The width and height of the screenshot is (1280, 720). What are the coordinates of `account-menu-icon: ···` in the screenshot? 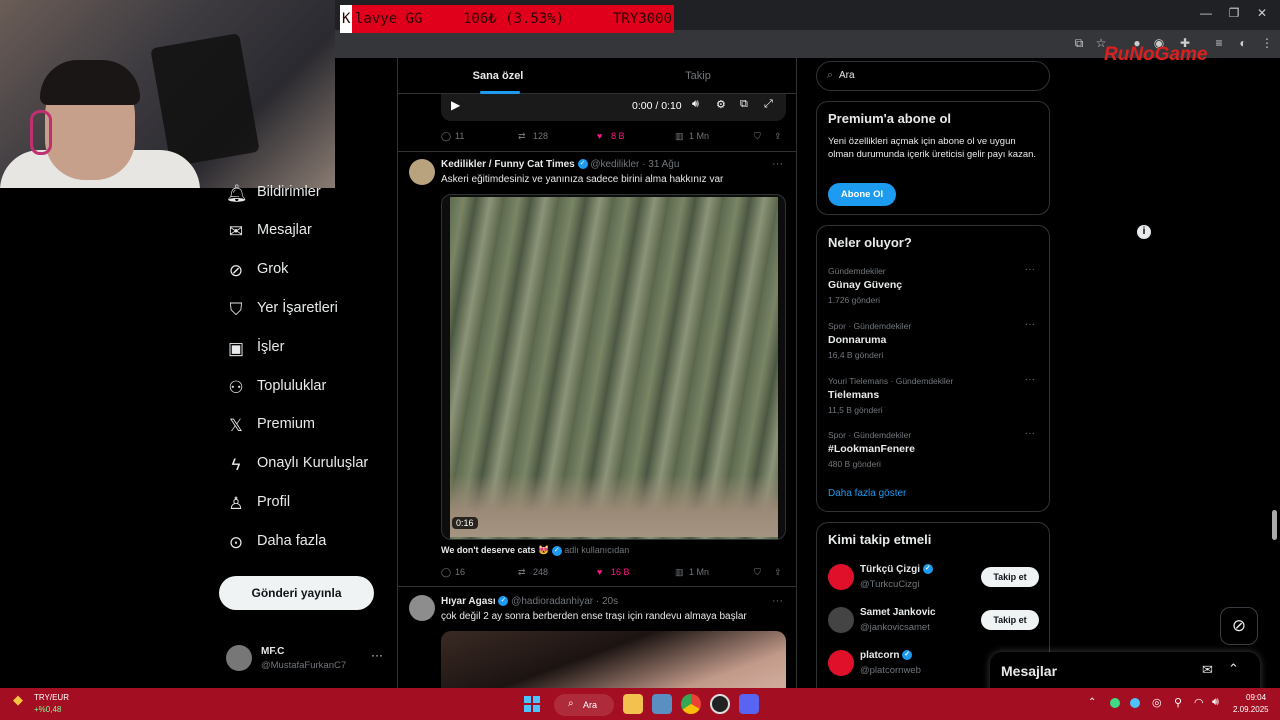 It's located at (377, 655).